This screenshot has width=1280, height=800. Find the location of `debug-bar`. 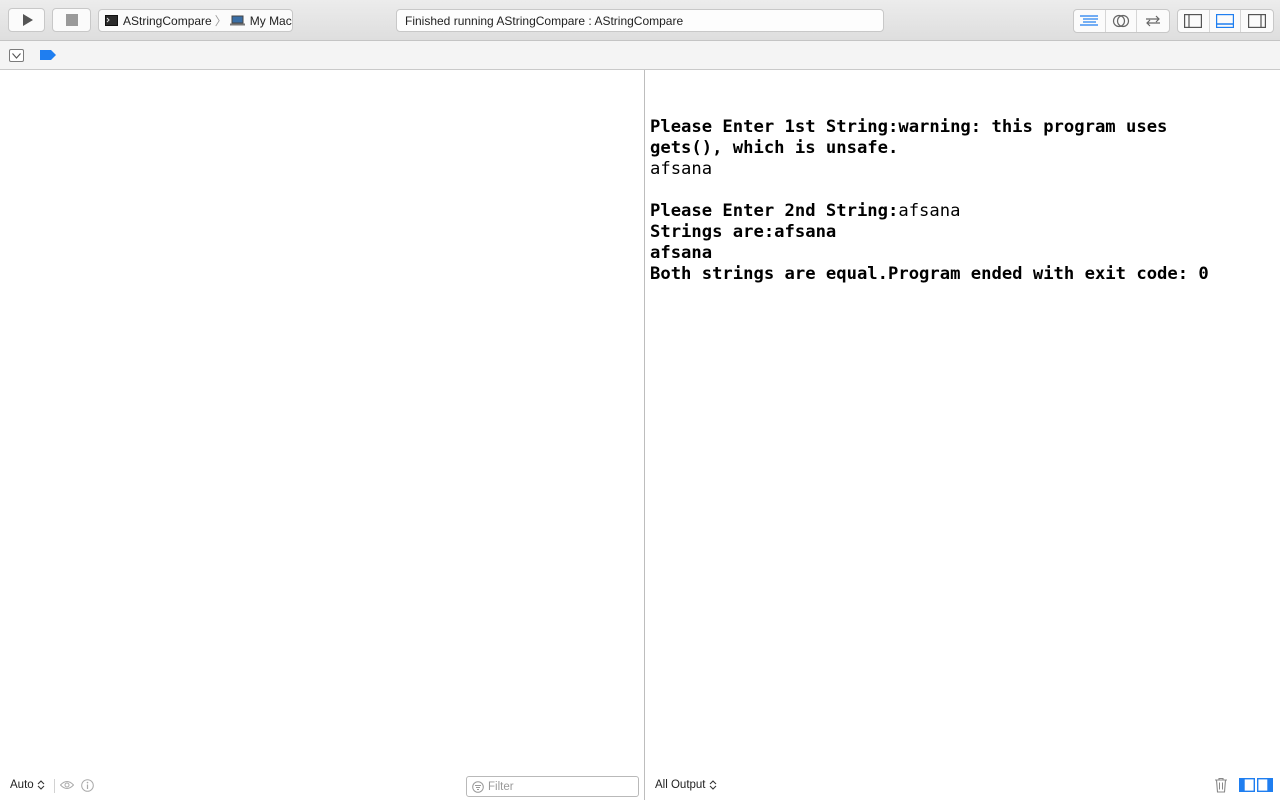

debug-bar is located at coordinates (640, 55).